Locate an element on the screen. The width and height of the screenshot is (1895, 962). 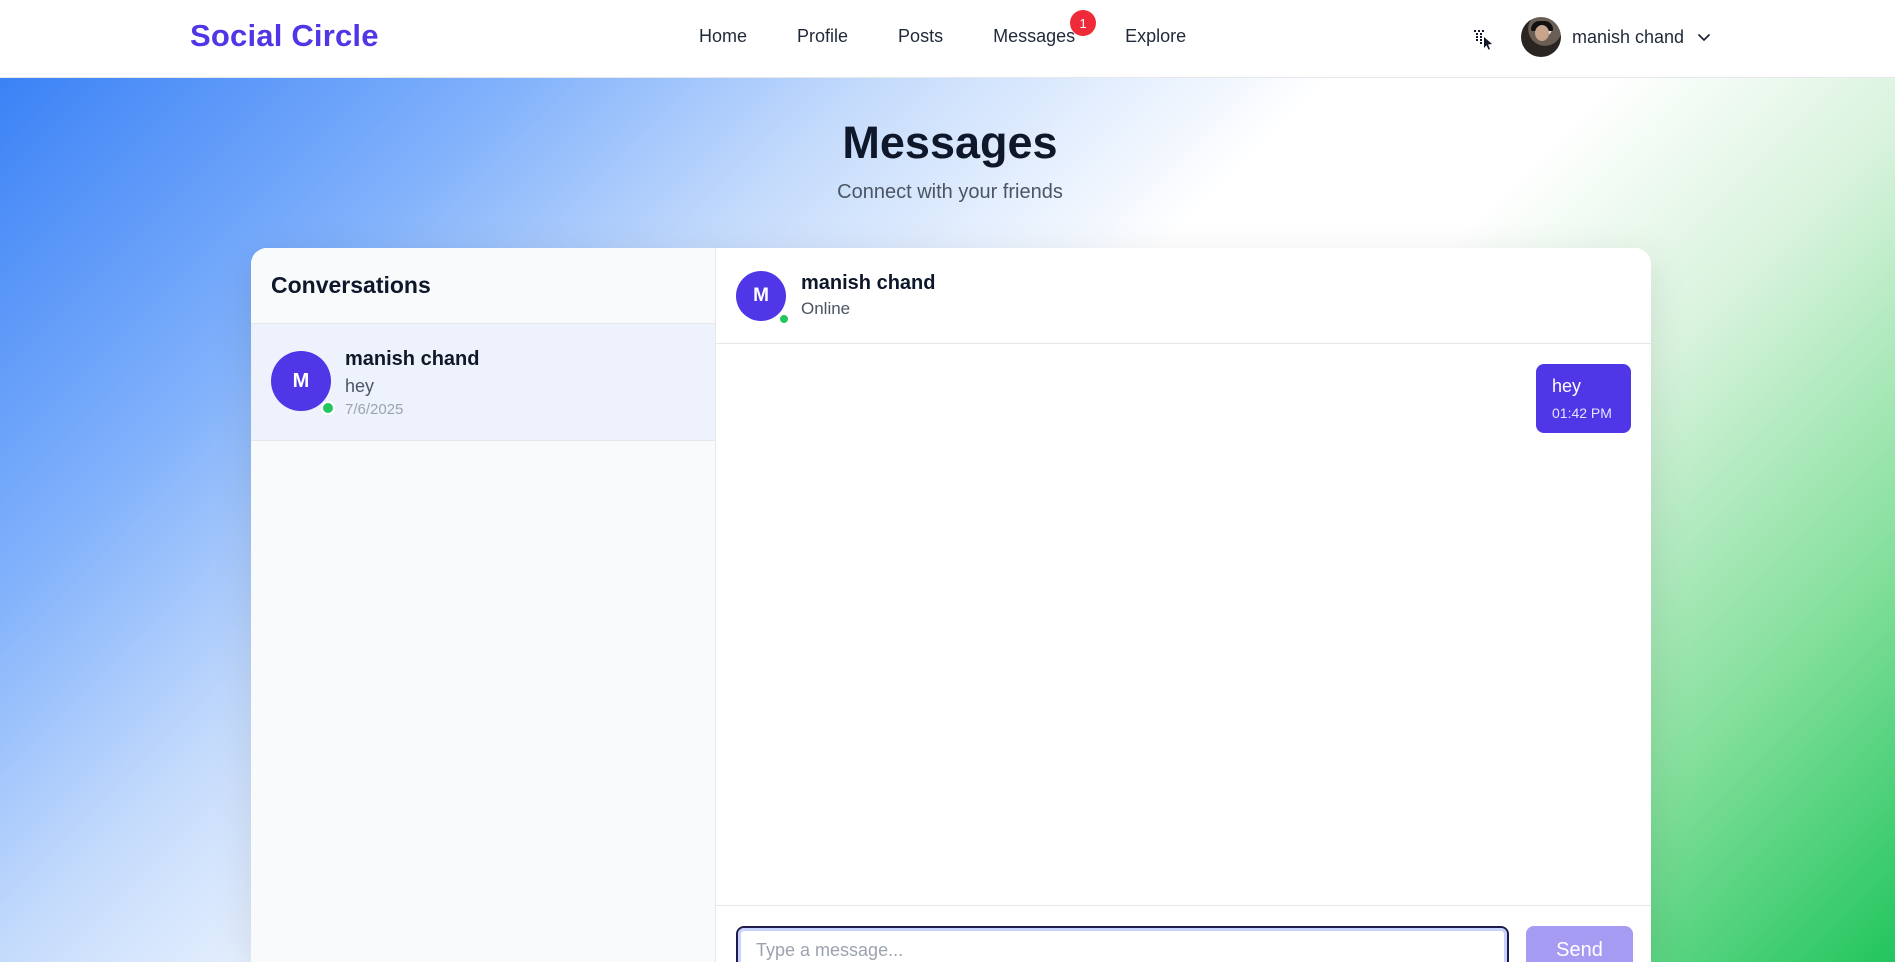
message-text: hey is located at coordinates (1567, 386).